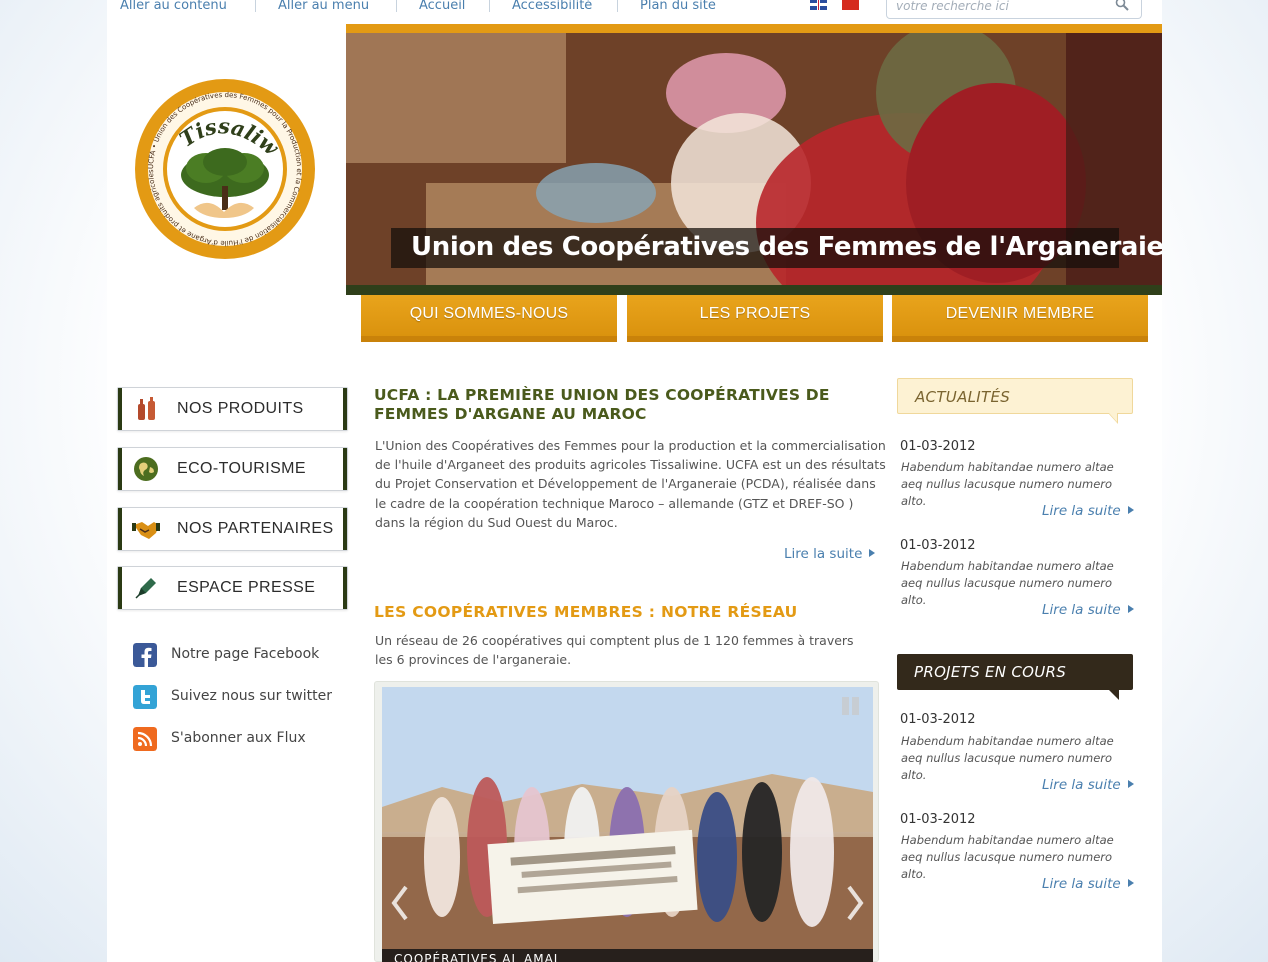  I want to click on slider-caption: COOPÉRATIVES AL AMAL, so click(627, 955).